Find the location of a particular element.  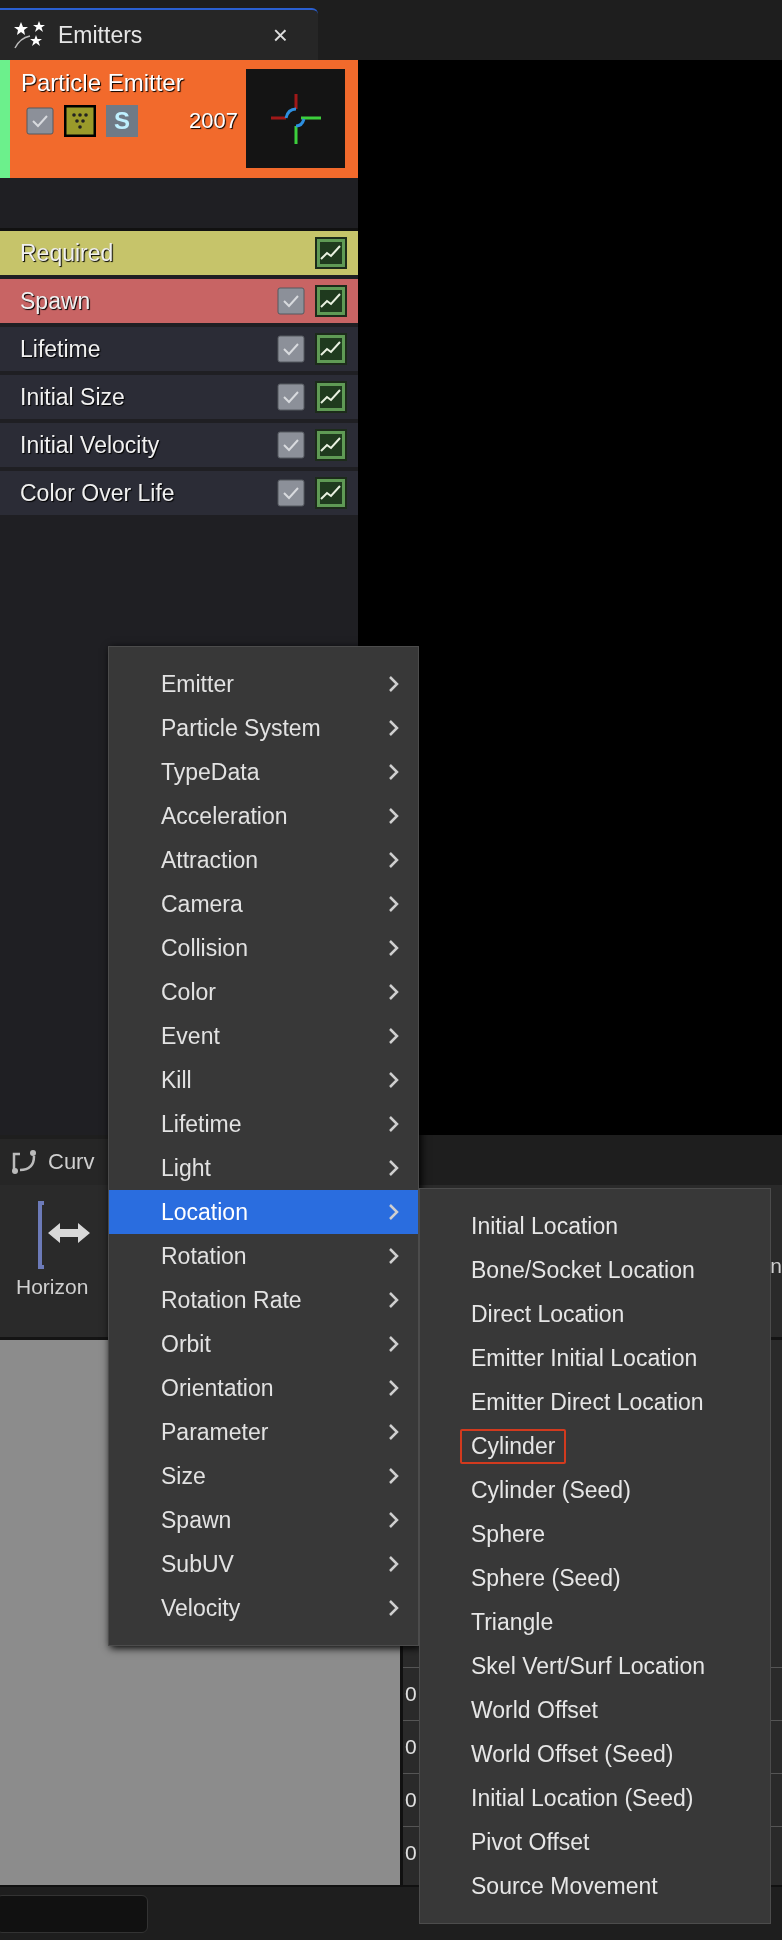

toolbar-label: n is located at coordinates (776, 1266).